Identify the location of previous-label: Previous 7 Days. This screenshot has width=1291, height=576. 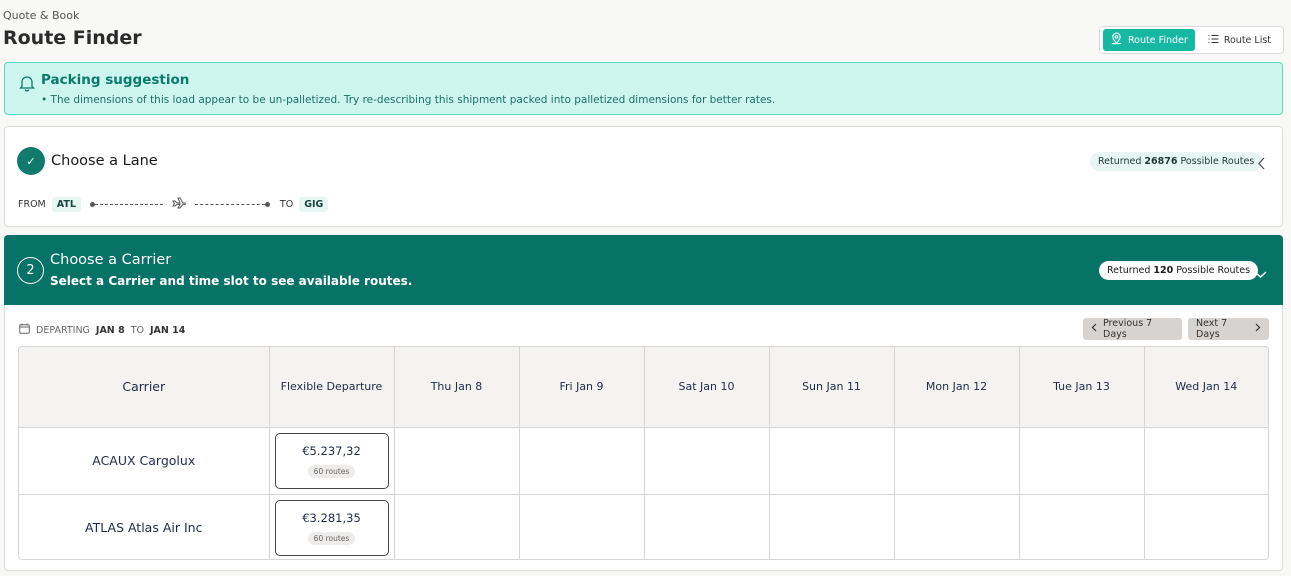
(1128, 329).